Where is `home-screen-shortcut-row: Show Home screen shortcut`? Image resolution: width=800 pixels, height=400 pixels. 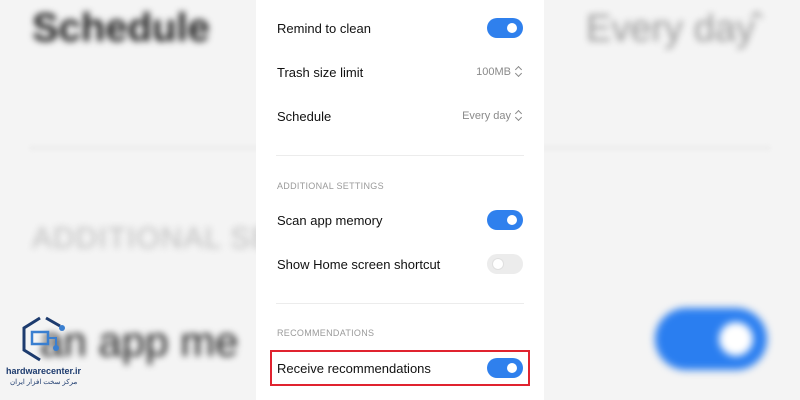 home-screen-shortcut-row: Show Home screen shortcut is located at coordinates (400, 264).